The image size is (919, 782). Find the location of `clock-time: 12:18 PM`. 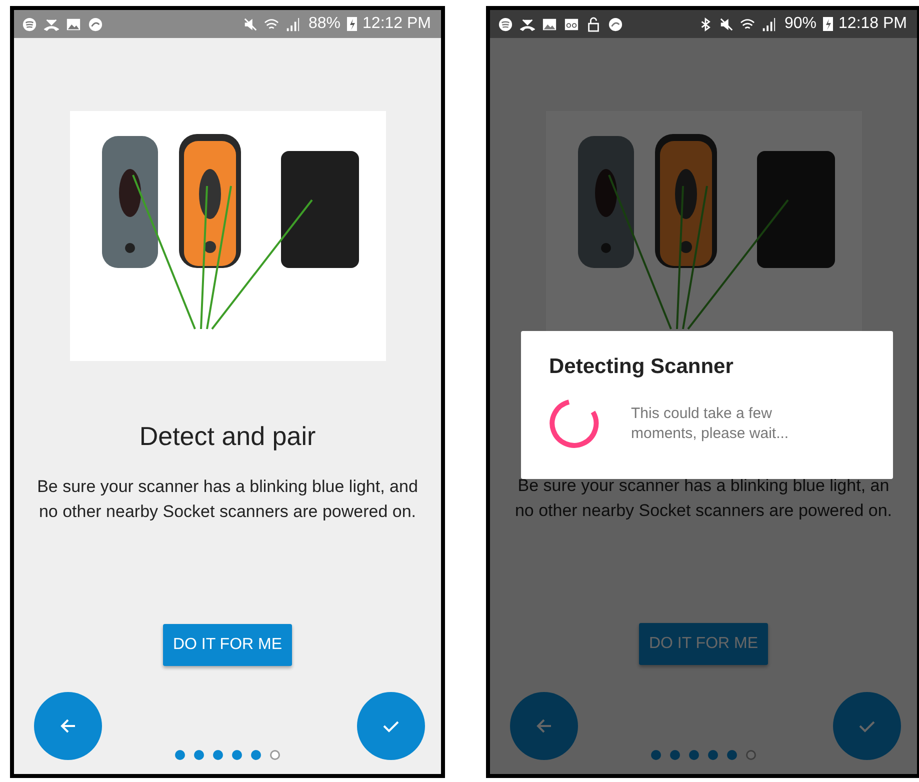

clock-time: 12:18 PM is located at coordinates (872, 24).